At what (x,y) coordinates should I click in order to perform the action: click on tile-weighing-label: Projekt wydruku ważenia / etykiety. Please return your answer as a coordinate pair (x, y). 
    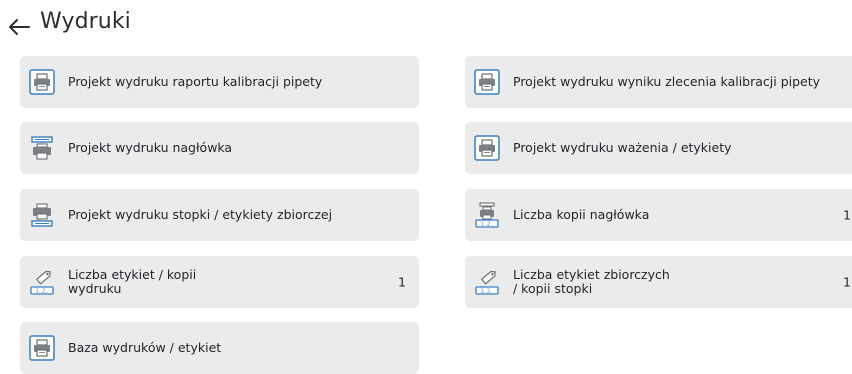
    Looking at the image, I should click on (658, 148).